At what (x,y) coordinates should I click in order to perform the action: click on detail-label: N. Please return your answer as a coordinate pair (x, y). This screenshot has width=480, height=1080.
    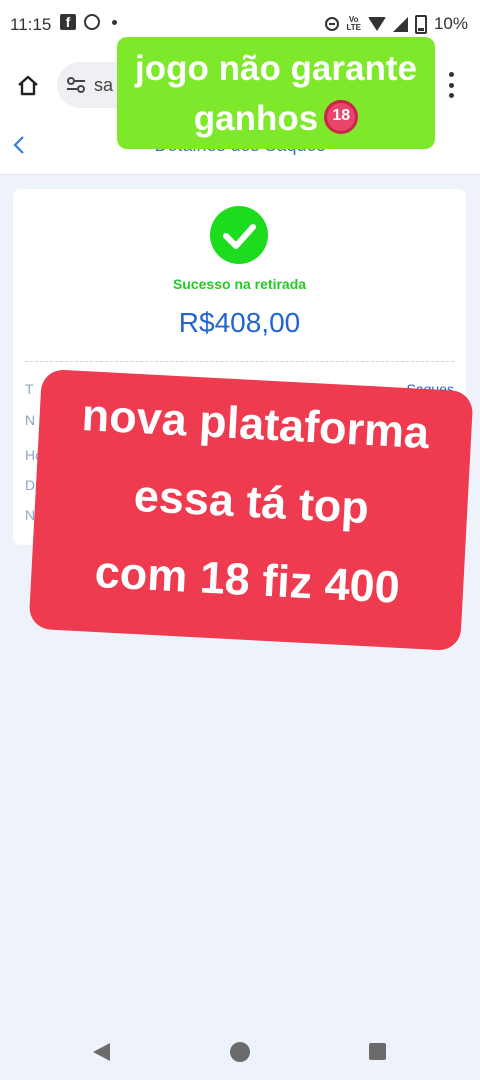
    Looking at the image, I should click on (30, 420).